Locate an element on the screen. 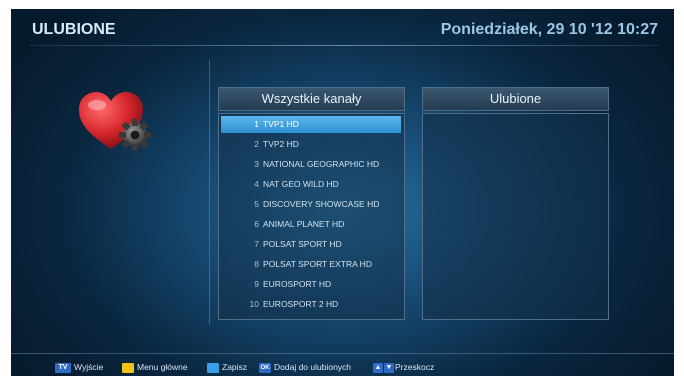  channel-name: EUROSPORT 2 HD is located at coordinates (301, 304).